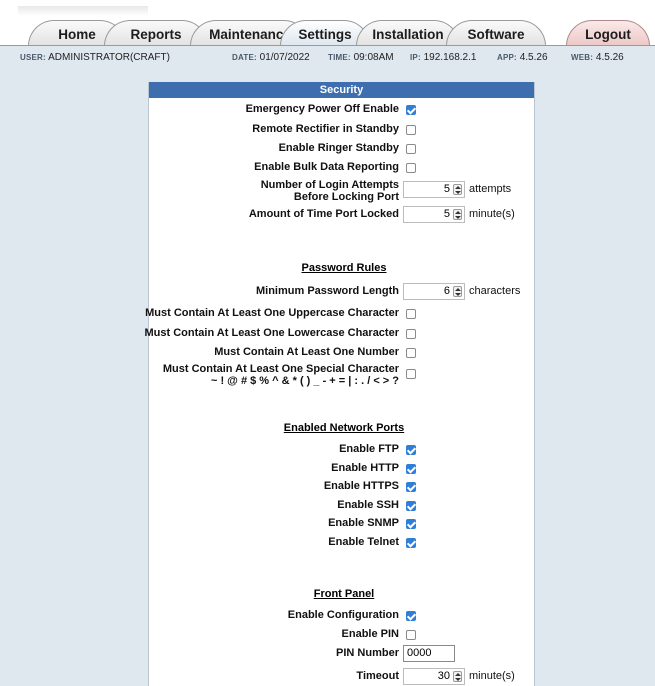 This screenshot has width=655, height=686. Describe the element at coordinates (434, 214) in the screenshot. I see `time-locked-input: 5` at that location.